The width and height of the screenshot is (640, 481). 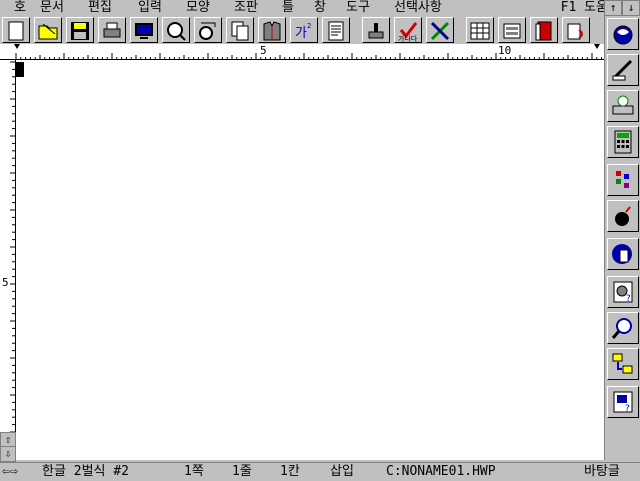 I want to click on globe-button, so click(x=623, y=34).